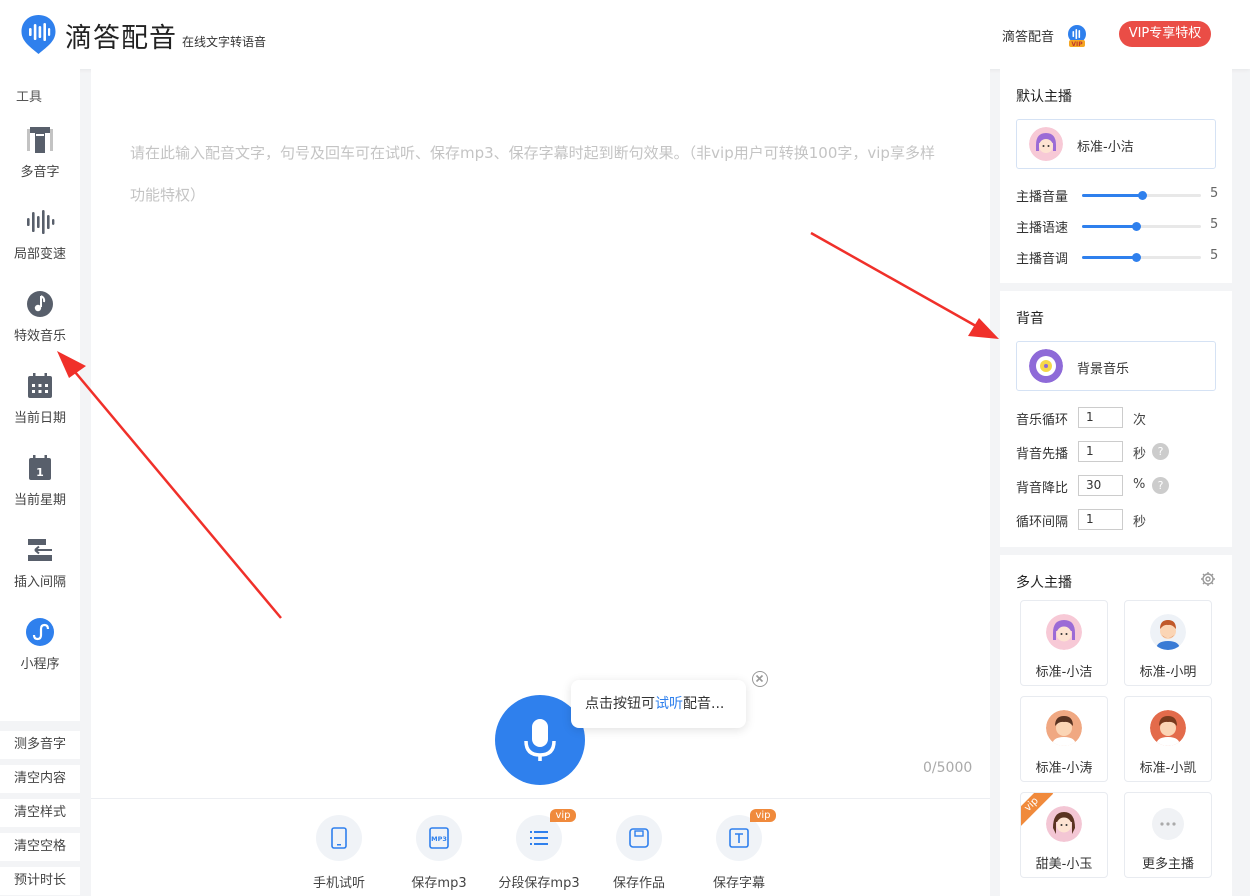 The height and width of the screenshot is (896, 1250). Describe the element at coordinates (1168, 672) in the screenshot. I see `voice-label: 标准-小明` at that location.